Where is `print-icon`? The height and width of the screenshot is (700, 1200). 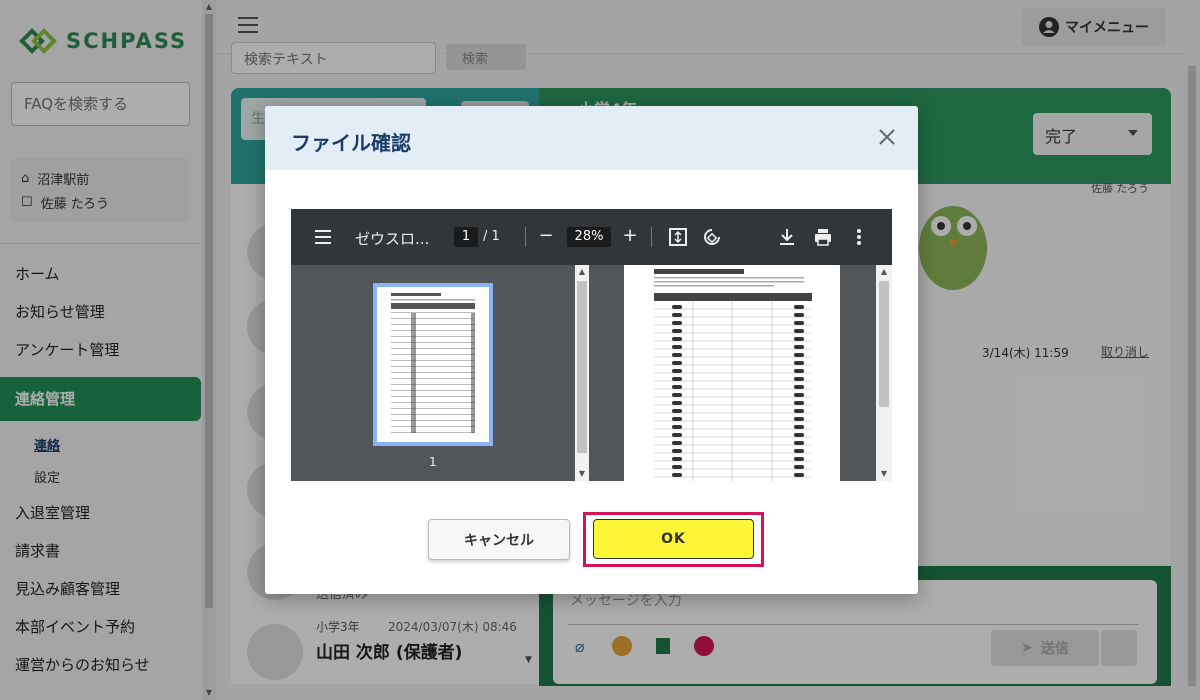
print-icon is located at coordinates (823, 237).